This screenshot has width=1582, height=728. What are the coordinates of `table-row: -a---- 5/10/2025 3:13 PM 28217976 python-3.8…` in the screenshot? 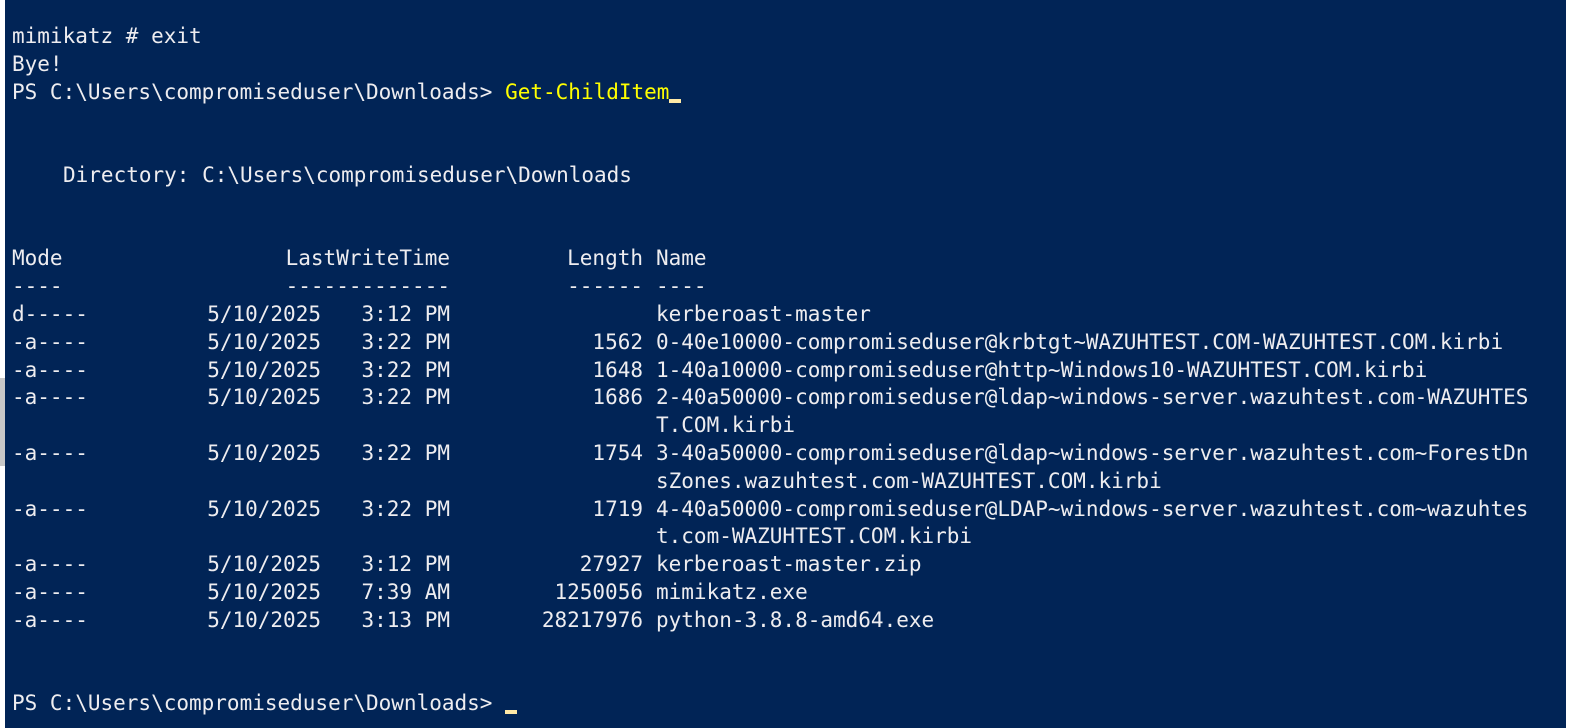 It's located at (787, 621).